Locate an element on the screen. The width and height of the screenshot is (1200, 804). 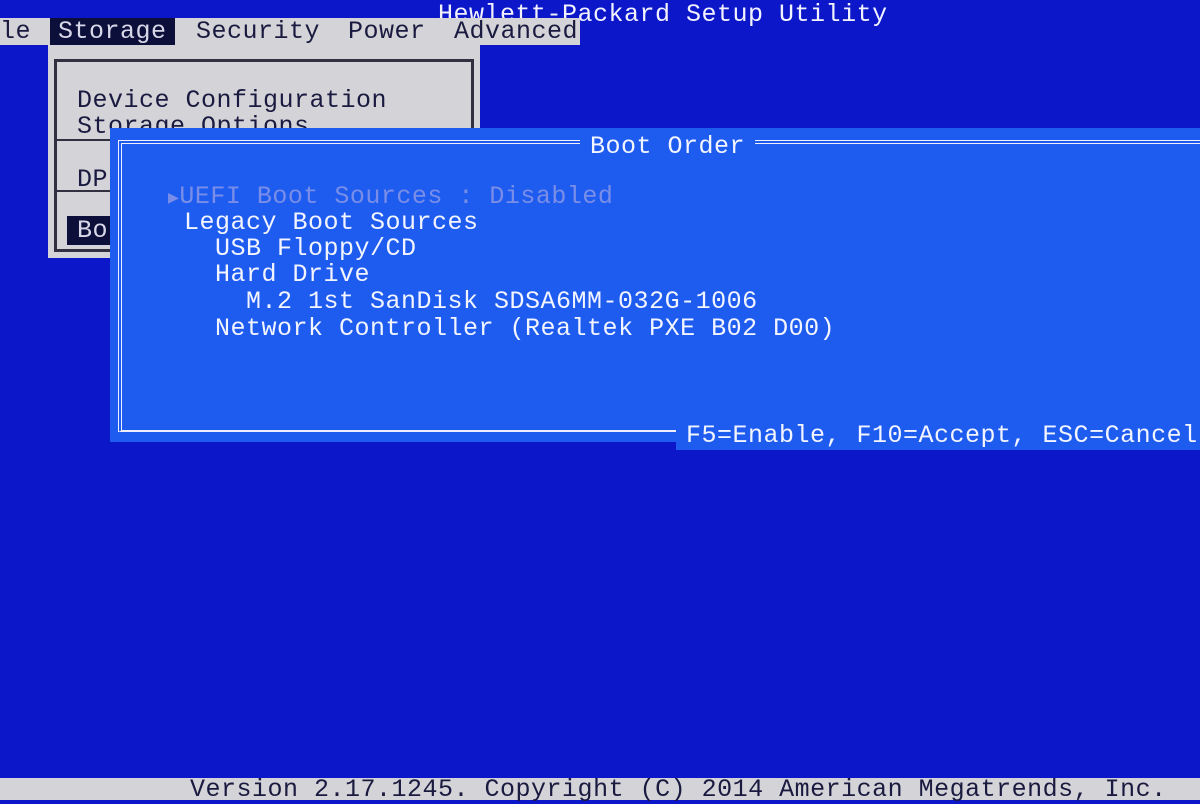
network-controller-row: Network Controller (Realtek PXE B02 D00) is located at coordinates (525, 328).